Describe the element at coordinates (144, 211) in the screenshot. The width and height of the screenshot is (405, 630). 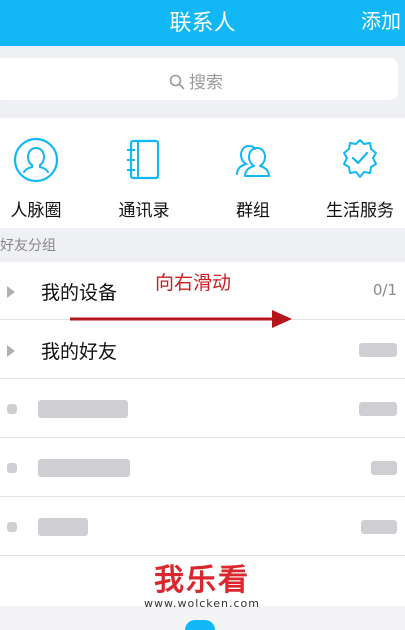
I see `shortcut-label: 通讯录` at that location.